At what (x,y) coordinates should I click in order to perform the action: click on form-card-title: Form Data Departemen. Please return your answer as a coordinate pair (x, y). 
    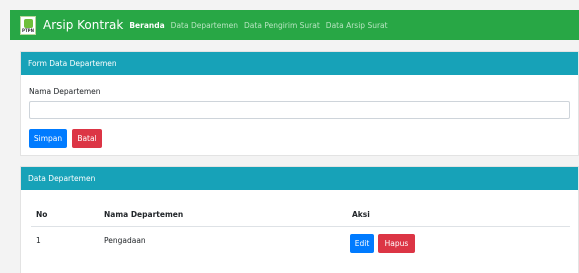
    Looking at the image, I should click on (72, 63).